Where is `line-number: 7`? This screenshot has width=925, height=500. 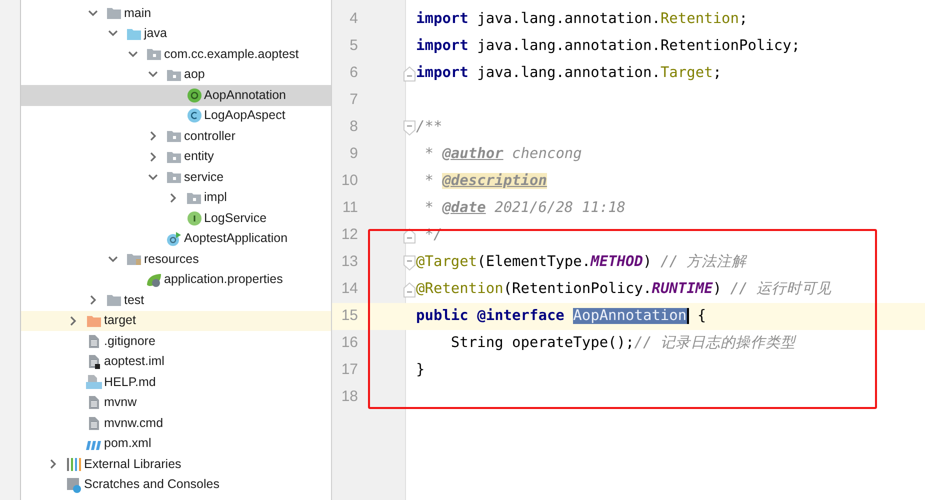 line-number: 7 is located at coordinates (353, 100).